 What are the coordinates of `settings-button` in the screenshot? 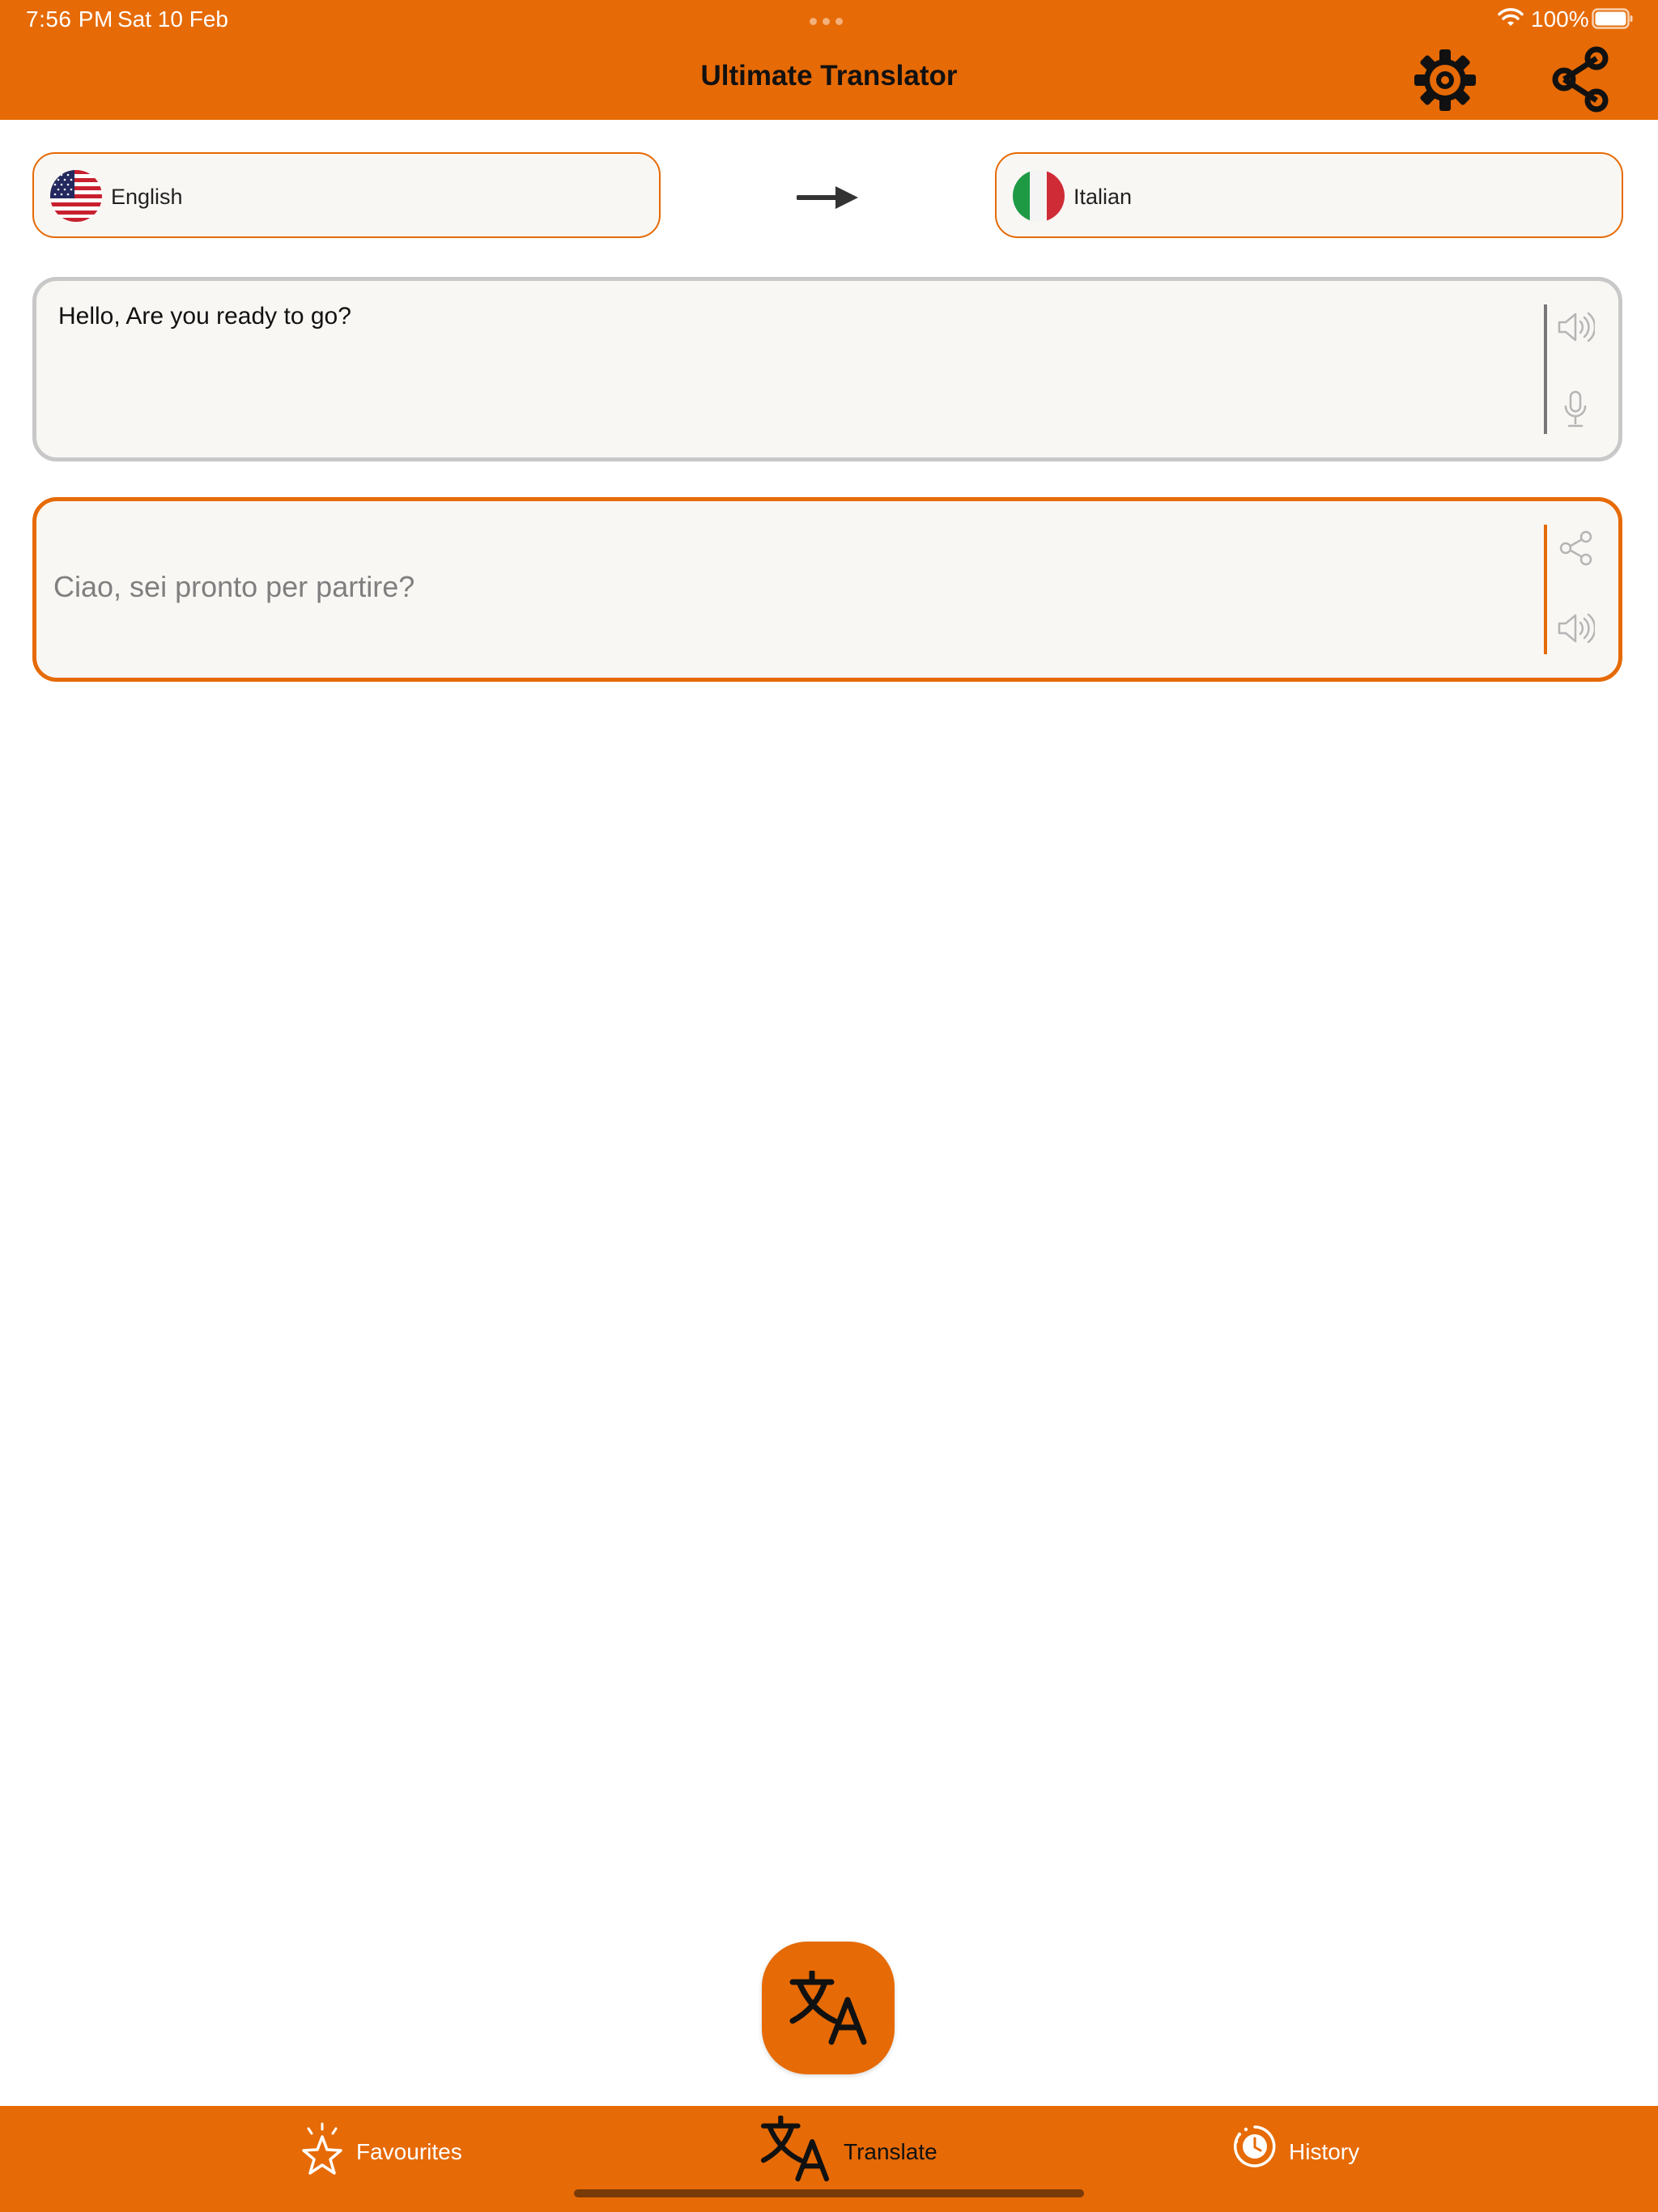 It's located at (1445, 80).